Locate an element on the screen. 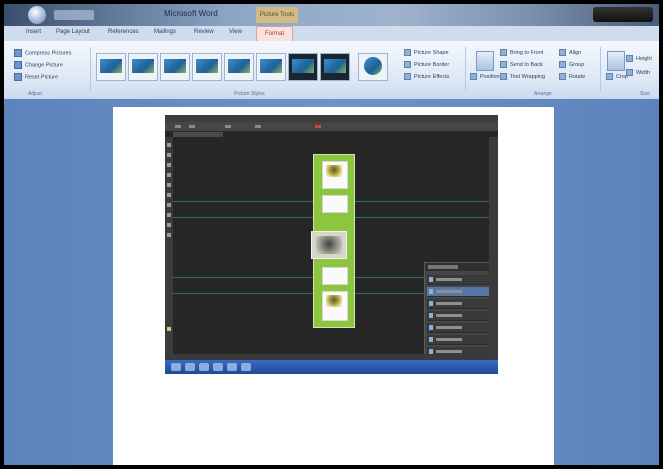 The width and height of the screenshot is (663, 469). text-wrapping-button: Text Wrapping is located at coordinates (522, 76).